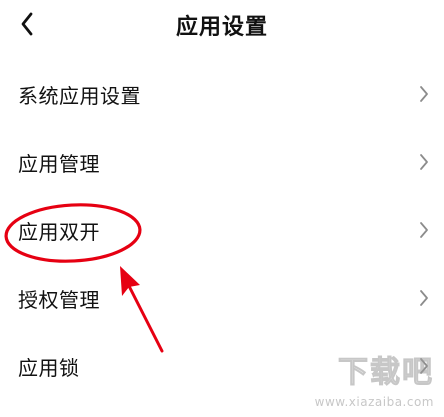 The width and height of the screenshot is (444, 417). Describe the element at coordinates (59, 299) in the screenshot. I see `list-item-label: 授权管理` at that location.